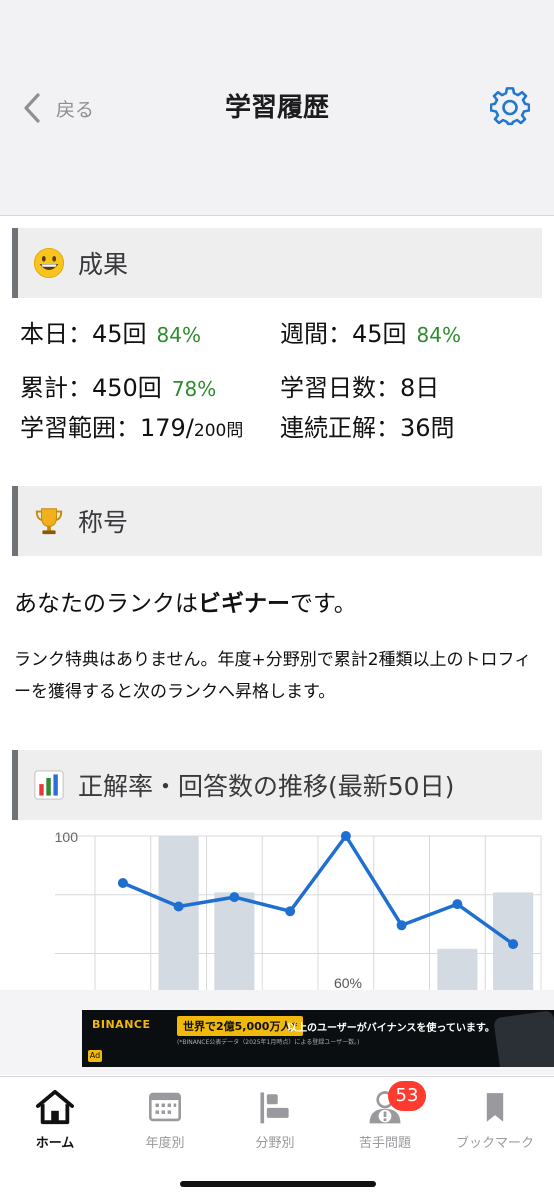 The image size is (554, 1200). Describe the element at coordinates (178, 335) in the screenshot. I see `today-pct: 84%` at that location.